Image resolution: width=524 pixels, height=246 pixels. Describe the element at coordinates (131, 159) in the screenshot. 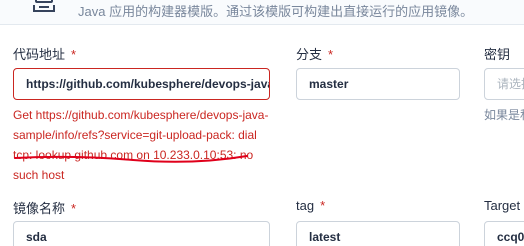

I see `error-annotation-underline` at that location.